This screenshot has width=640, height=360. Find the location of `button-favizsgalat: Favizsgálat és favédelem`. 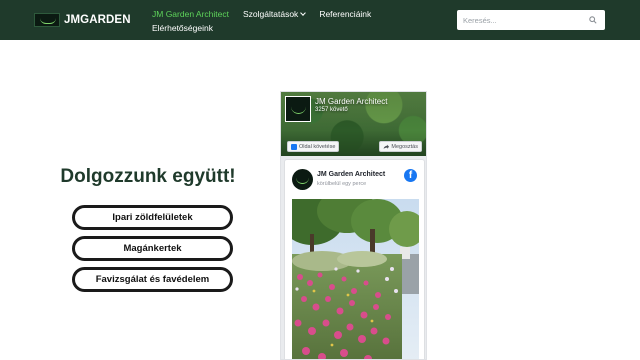

button-favizsgalat: Favizsgálat és favédelem is located at coordinates (152, 279).